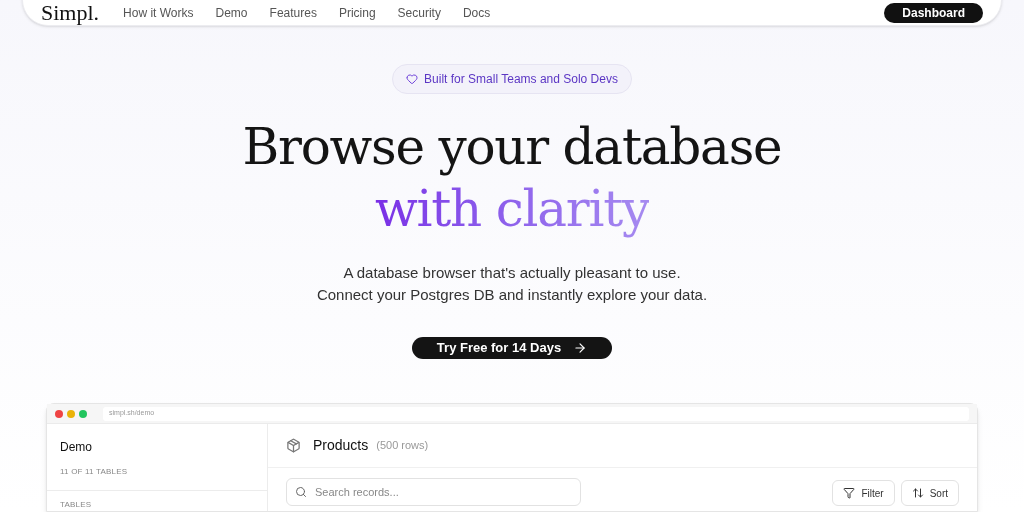  What do you see at coordinates (293, 445) in the screenshot?
I see `box-icon` at bounding box center [293, 445].